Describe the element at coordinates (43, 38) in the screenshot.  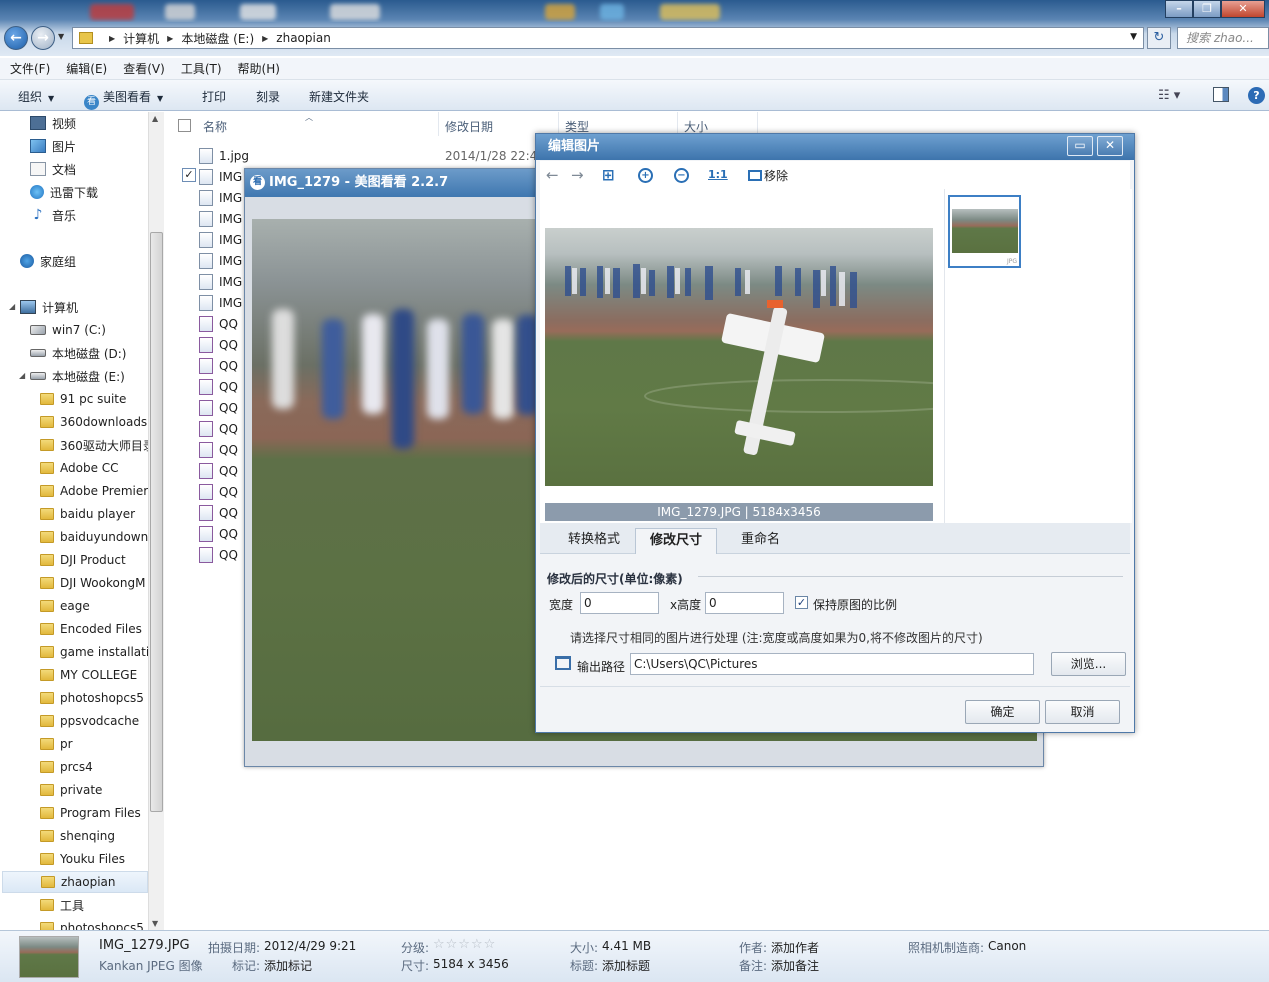
I see `forward-button: →` at that location.